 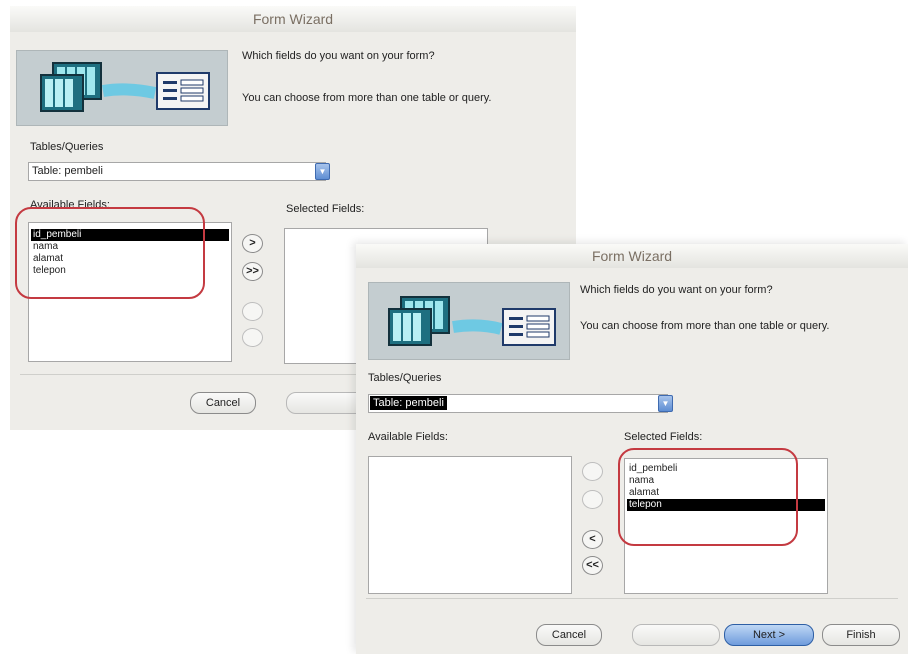 I want to click on remove-field-button, so click(x=252, y=311).